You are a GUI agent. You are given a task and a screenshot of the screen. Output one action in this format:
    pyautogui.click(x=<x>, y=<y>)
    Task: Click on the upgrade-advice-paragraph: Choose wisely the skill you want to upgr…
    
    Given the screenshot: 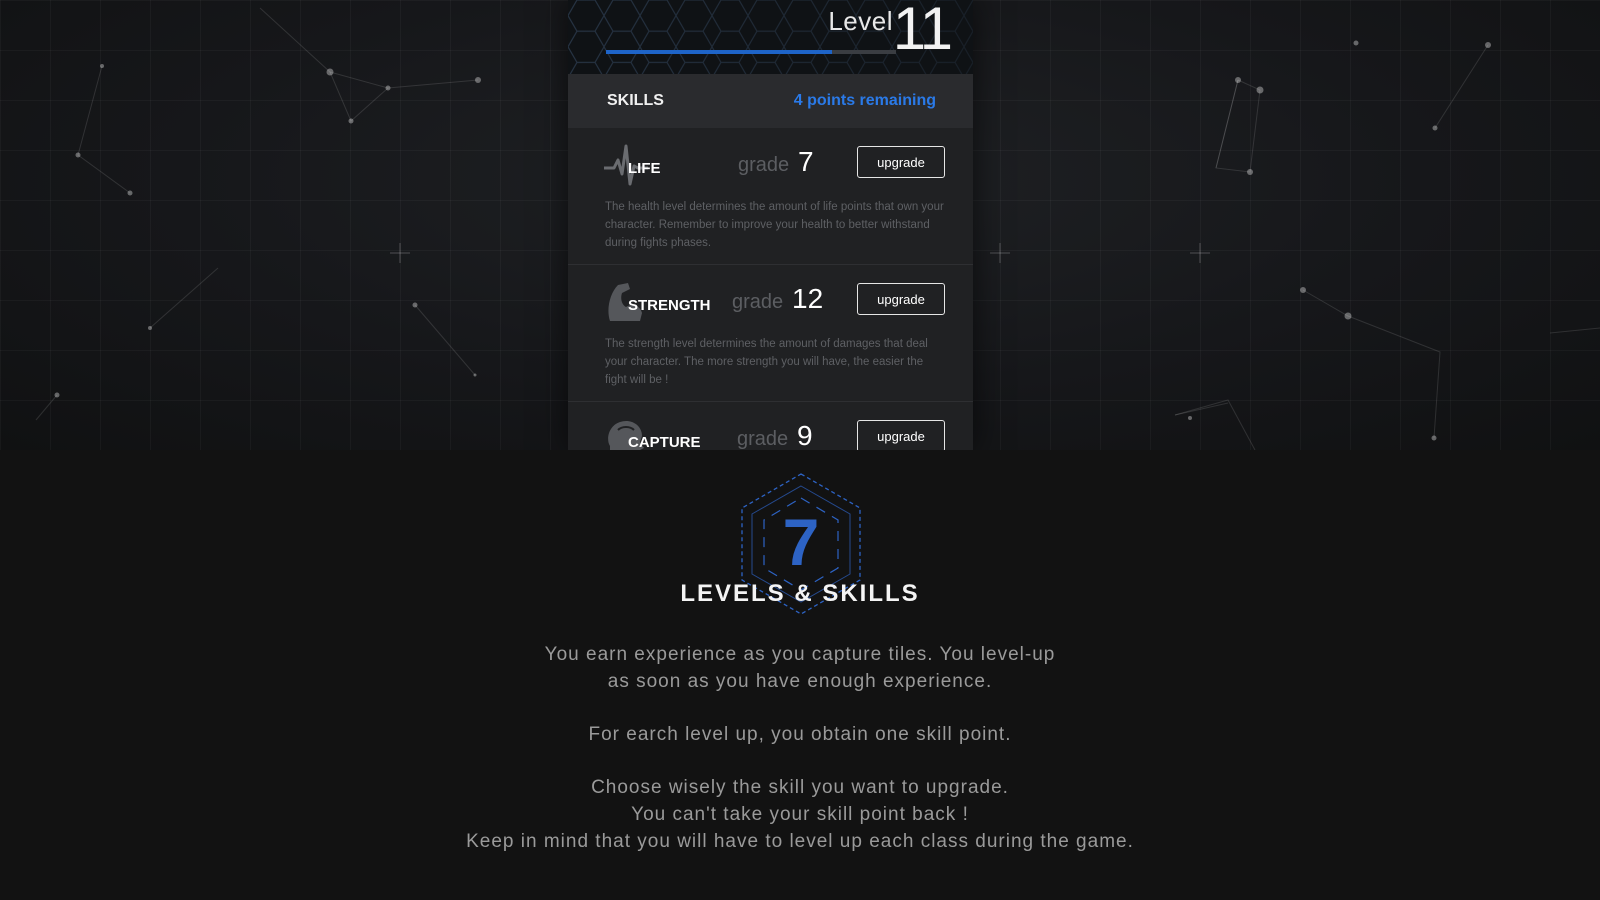 What is the action you would take?
    pyautogui.click(x=800, y=814)
    